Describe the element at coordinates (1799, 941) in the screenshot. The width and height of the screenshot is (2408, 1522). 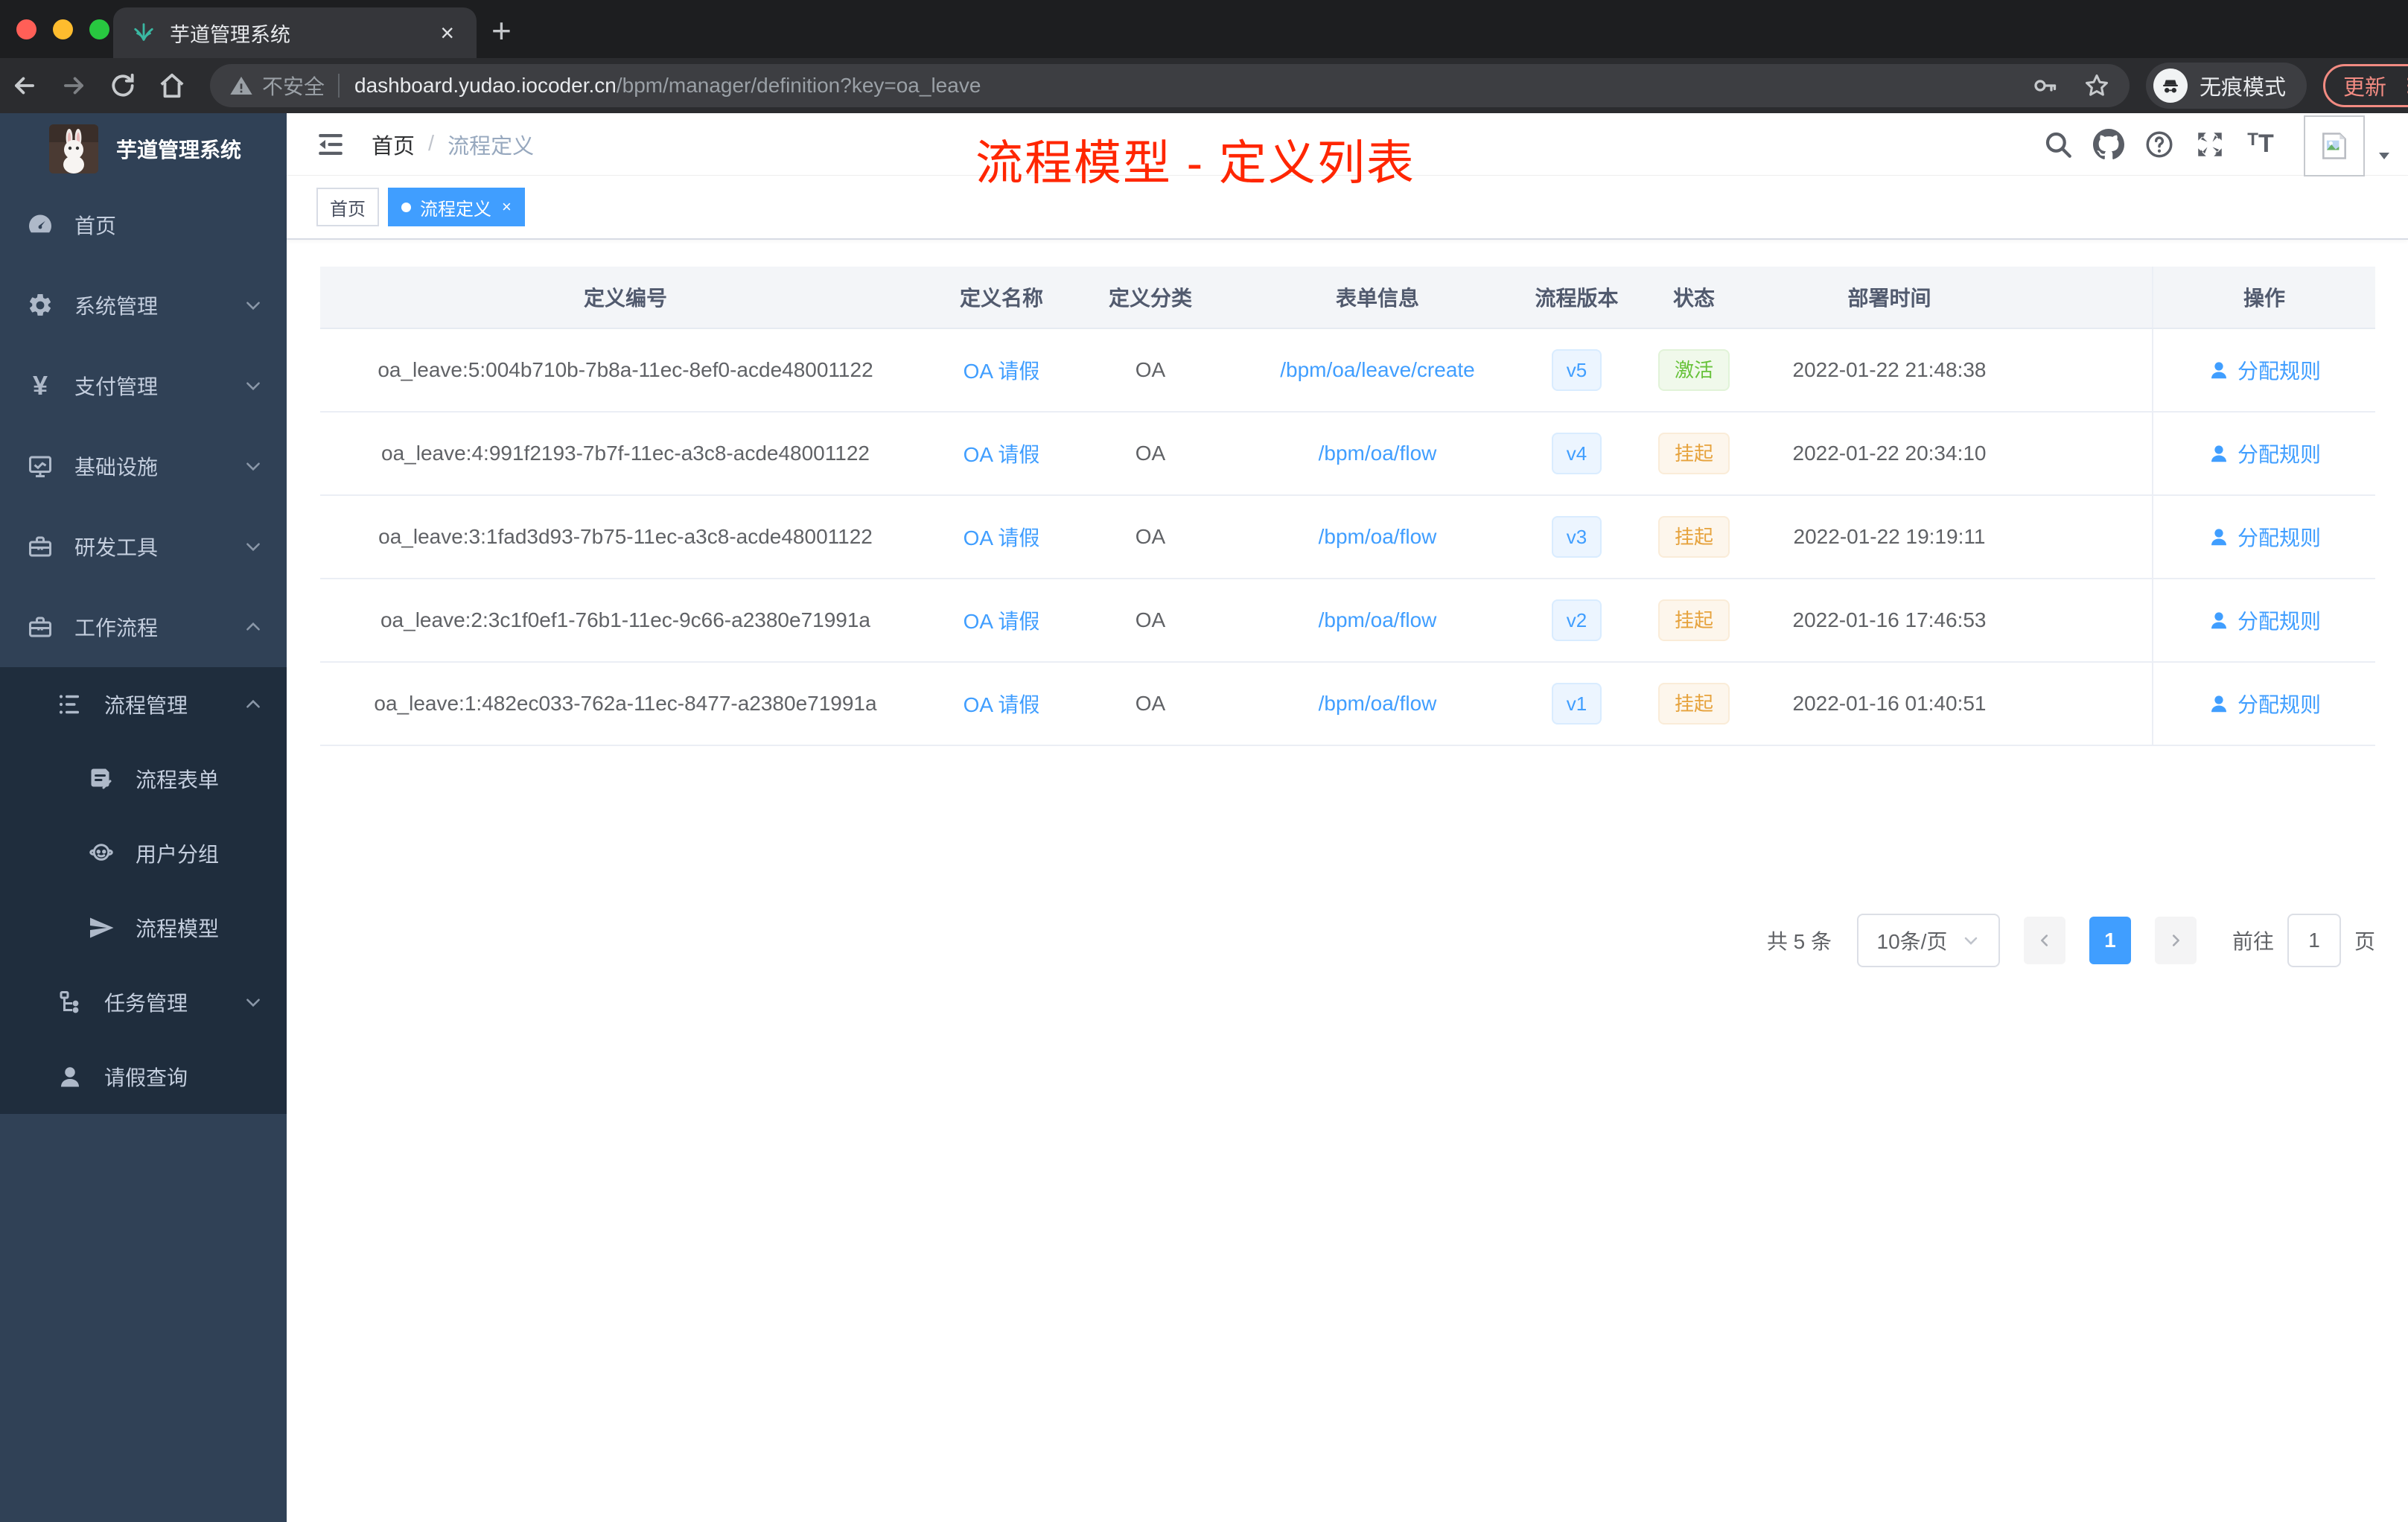
I see `pagination-total: 共 5 条` at that location.